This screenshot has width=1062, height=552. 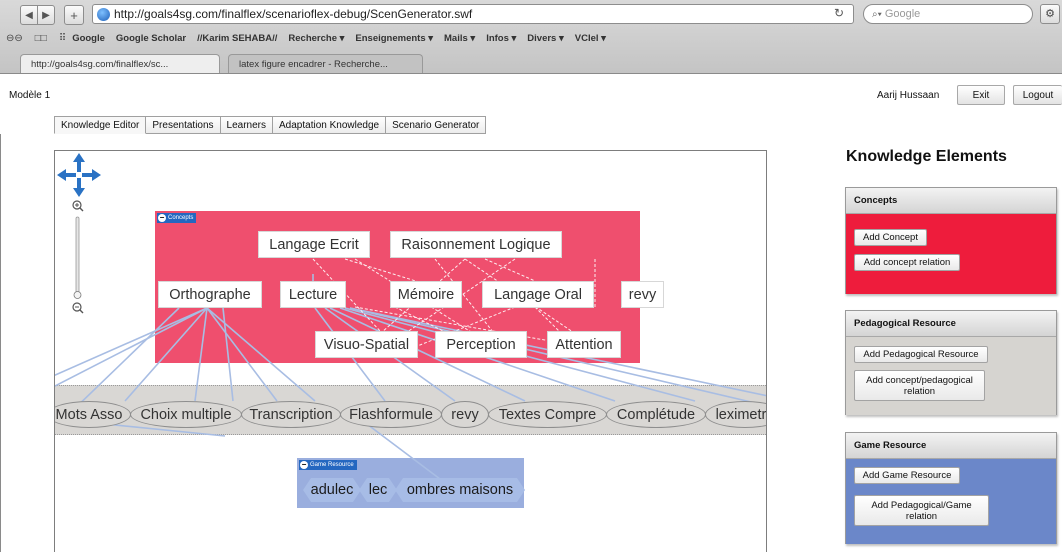 I want to click on concept-node: Attention, so click(x=584, y=344).